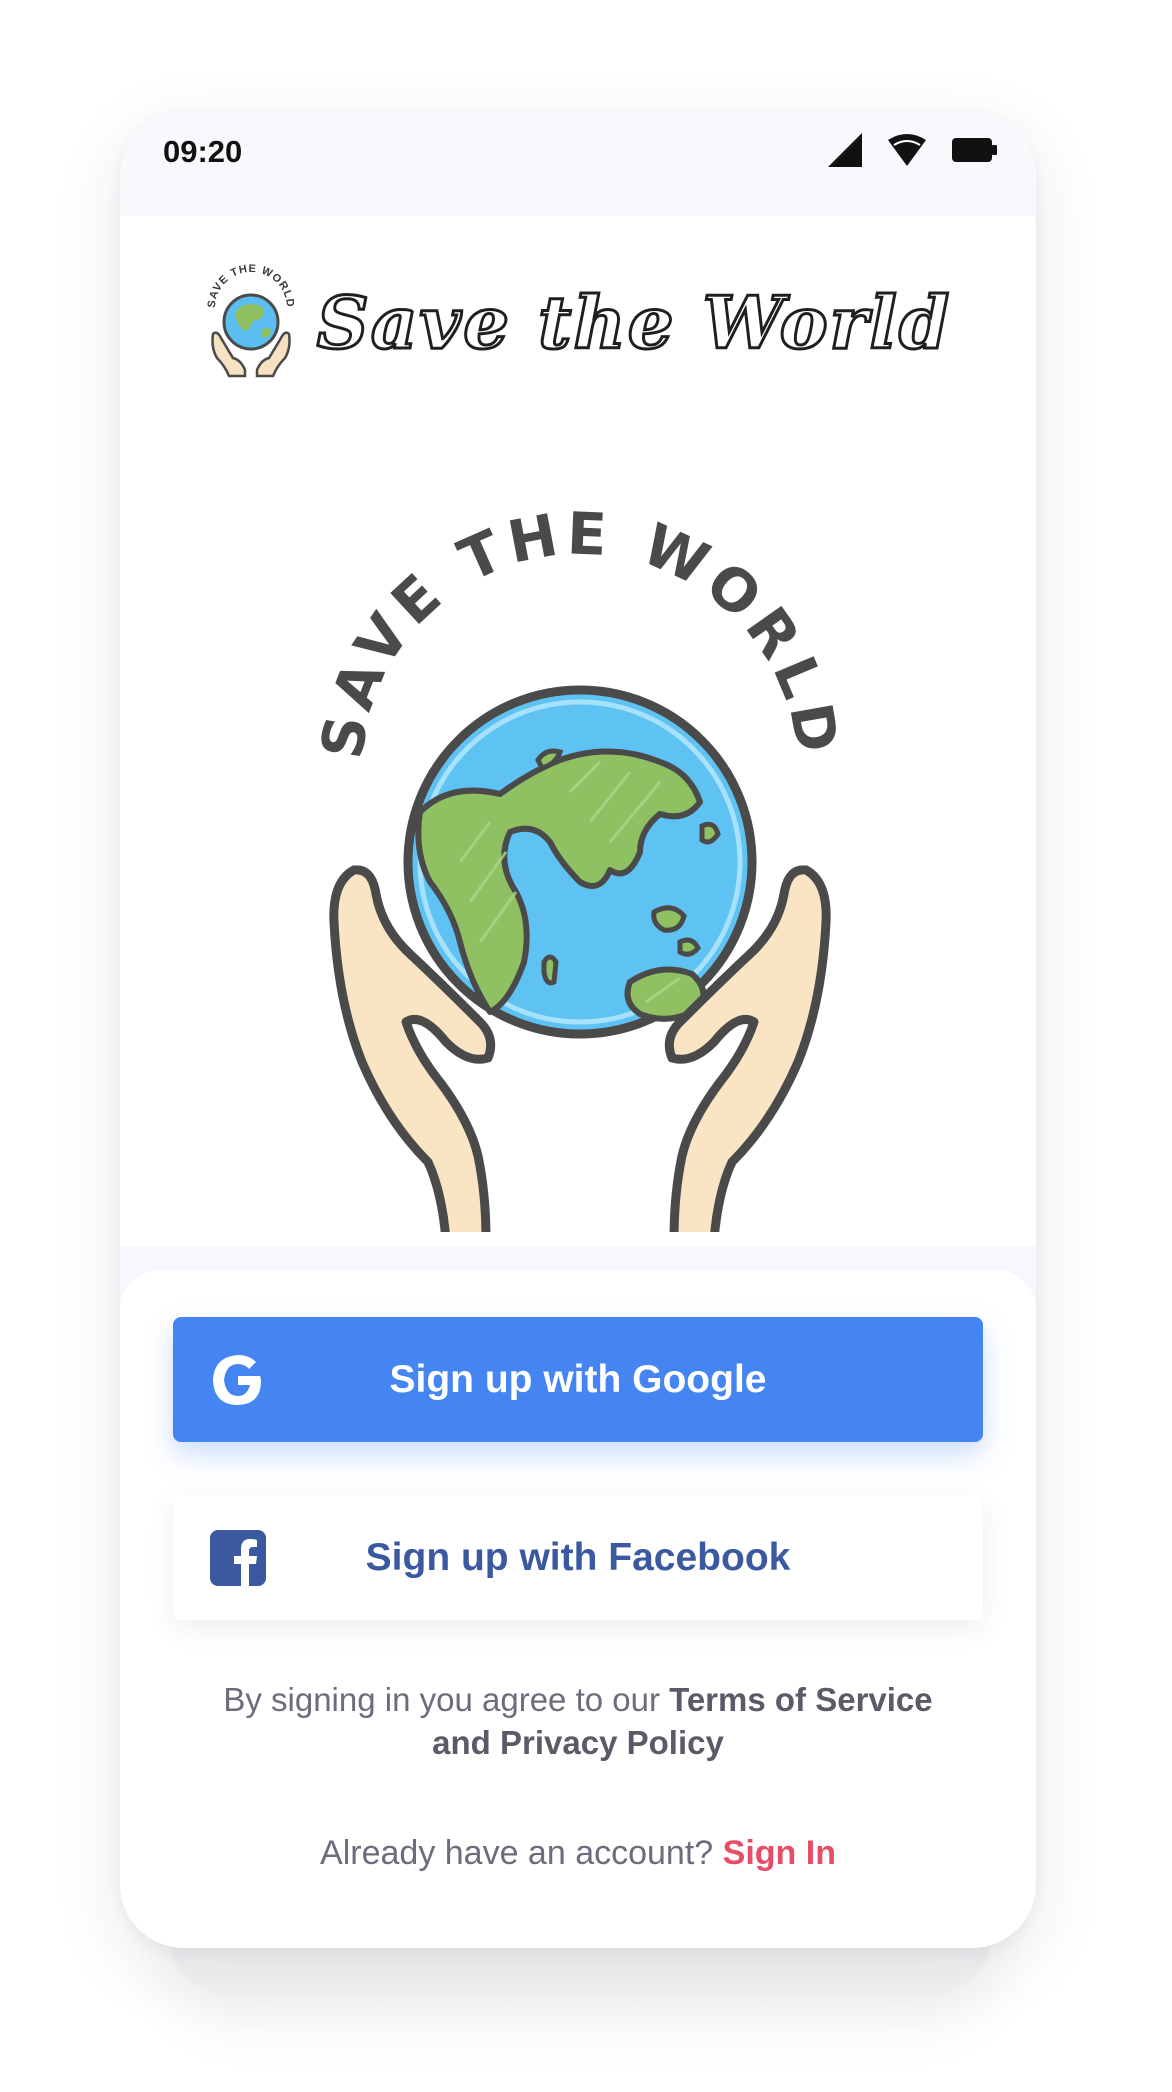 The width and height of the screenshot is (1172, 2092). What do you see at coordinates (845, 152) in the screenshot?
I see `signal-icon` at bounding box center [845, 152].